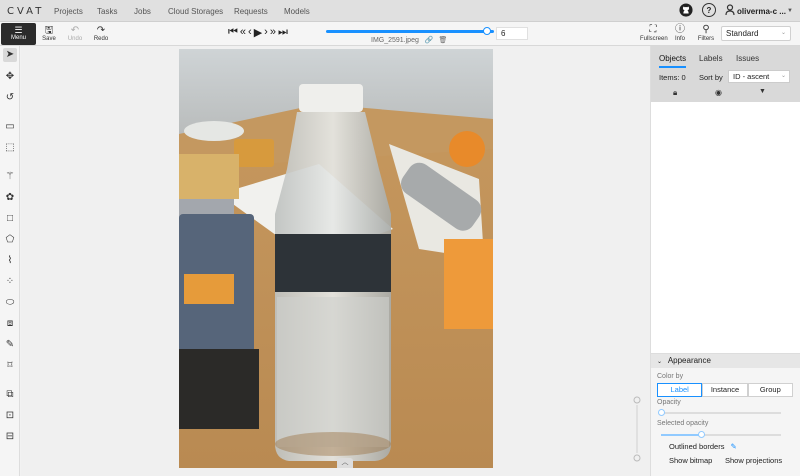 This screenshot has height=476, width=800. What do you see at coordinates (689, 360) in the screenshot?
I see `appearance-title: Appearance` at bounding box center [689, 360].